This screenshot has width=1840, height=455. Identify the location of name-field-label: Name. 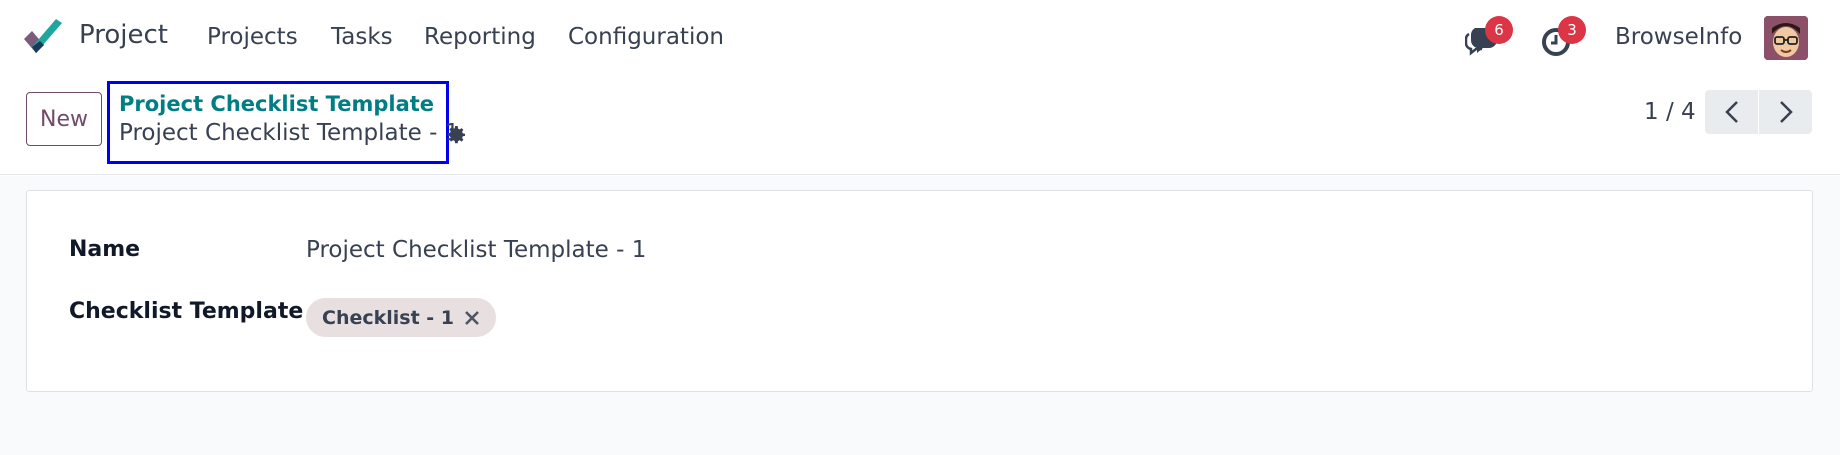
(105, 249).